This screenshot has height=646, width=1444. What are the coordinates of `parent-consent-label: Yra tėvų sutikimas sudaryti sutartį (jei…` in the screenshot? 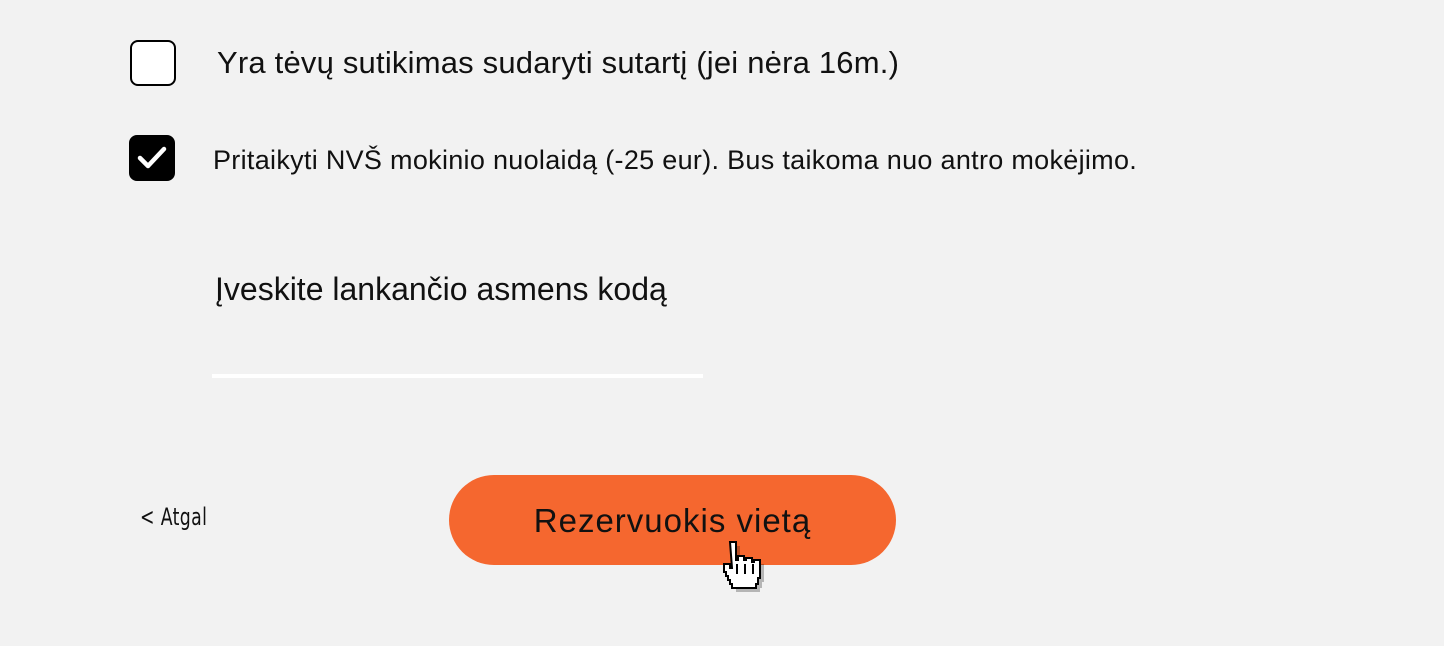 It's located at (558, 63).